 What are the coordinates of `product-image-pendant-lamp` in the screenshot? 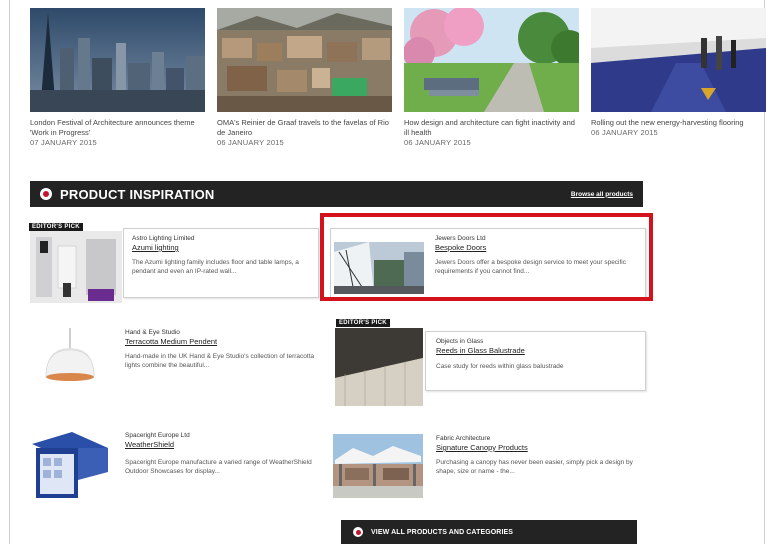 It's located at (70, 359).